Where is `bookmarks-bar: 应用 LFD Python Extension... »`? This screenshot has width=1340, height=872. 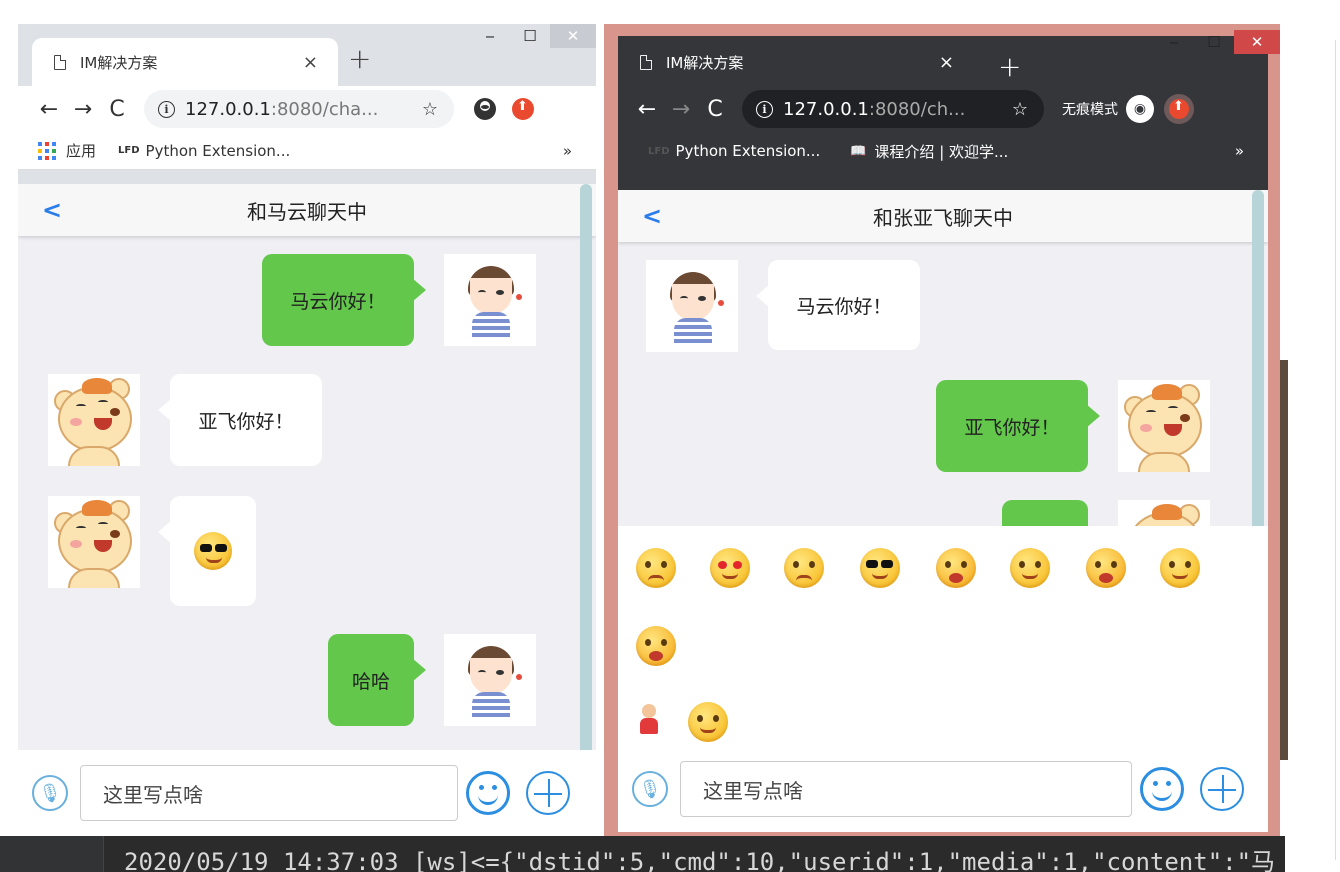 bookmarks-bar: 应用 LFD Python Extension... » is located at coordinates (307, 151).